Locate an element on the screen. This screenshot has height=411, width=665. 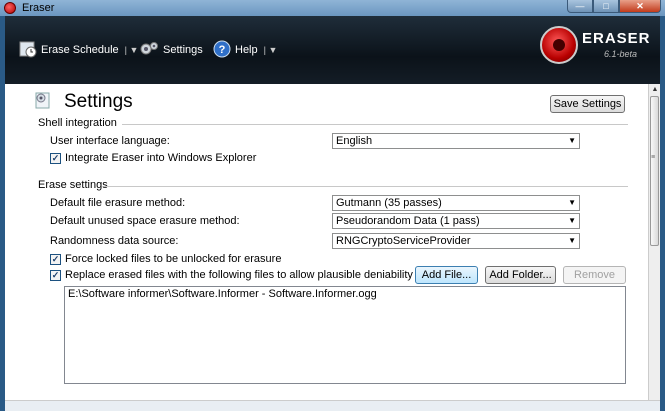
logo-icon is located at coordinates (559, 45).